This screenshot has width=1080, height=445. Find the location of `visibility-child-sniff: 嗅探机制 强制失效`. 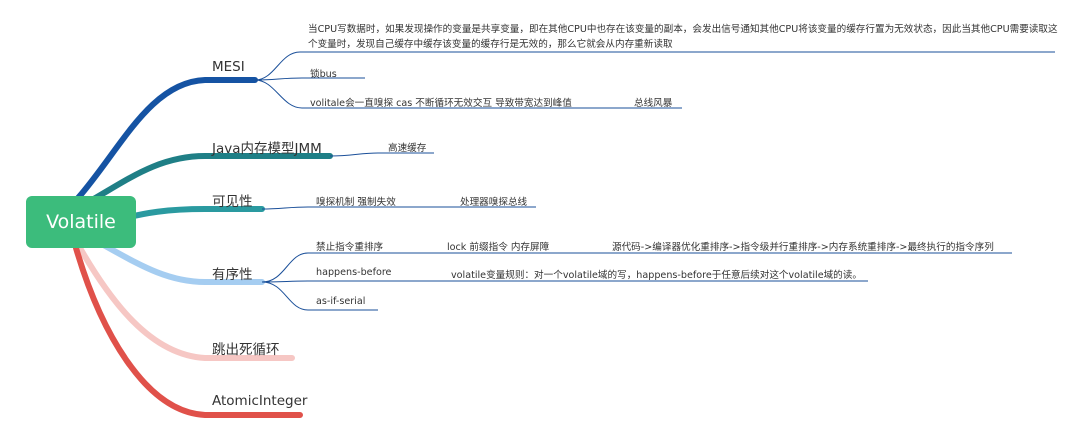

visibility-child-sniff: 嗅探机制 强制失效 is located at coordinates (356, 201).